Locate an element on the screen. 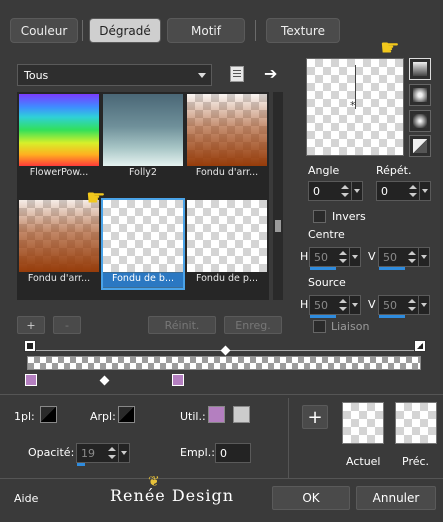 The image size is (443, 522). center-v-label: V is located at coordinates (372, 256).